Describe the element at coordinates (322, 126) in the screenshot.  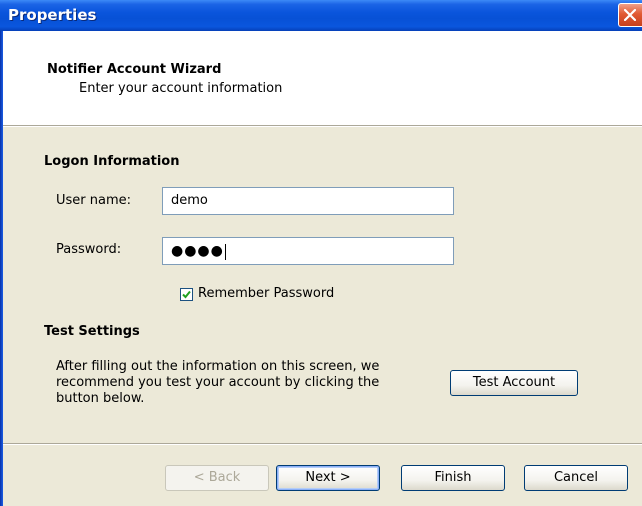
I see `header-divider` at that location.